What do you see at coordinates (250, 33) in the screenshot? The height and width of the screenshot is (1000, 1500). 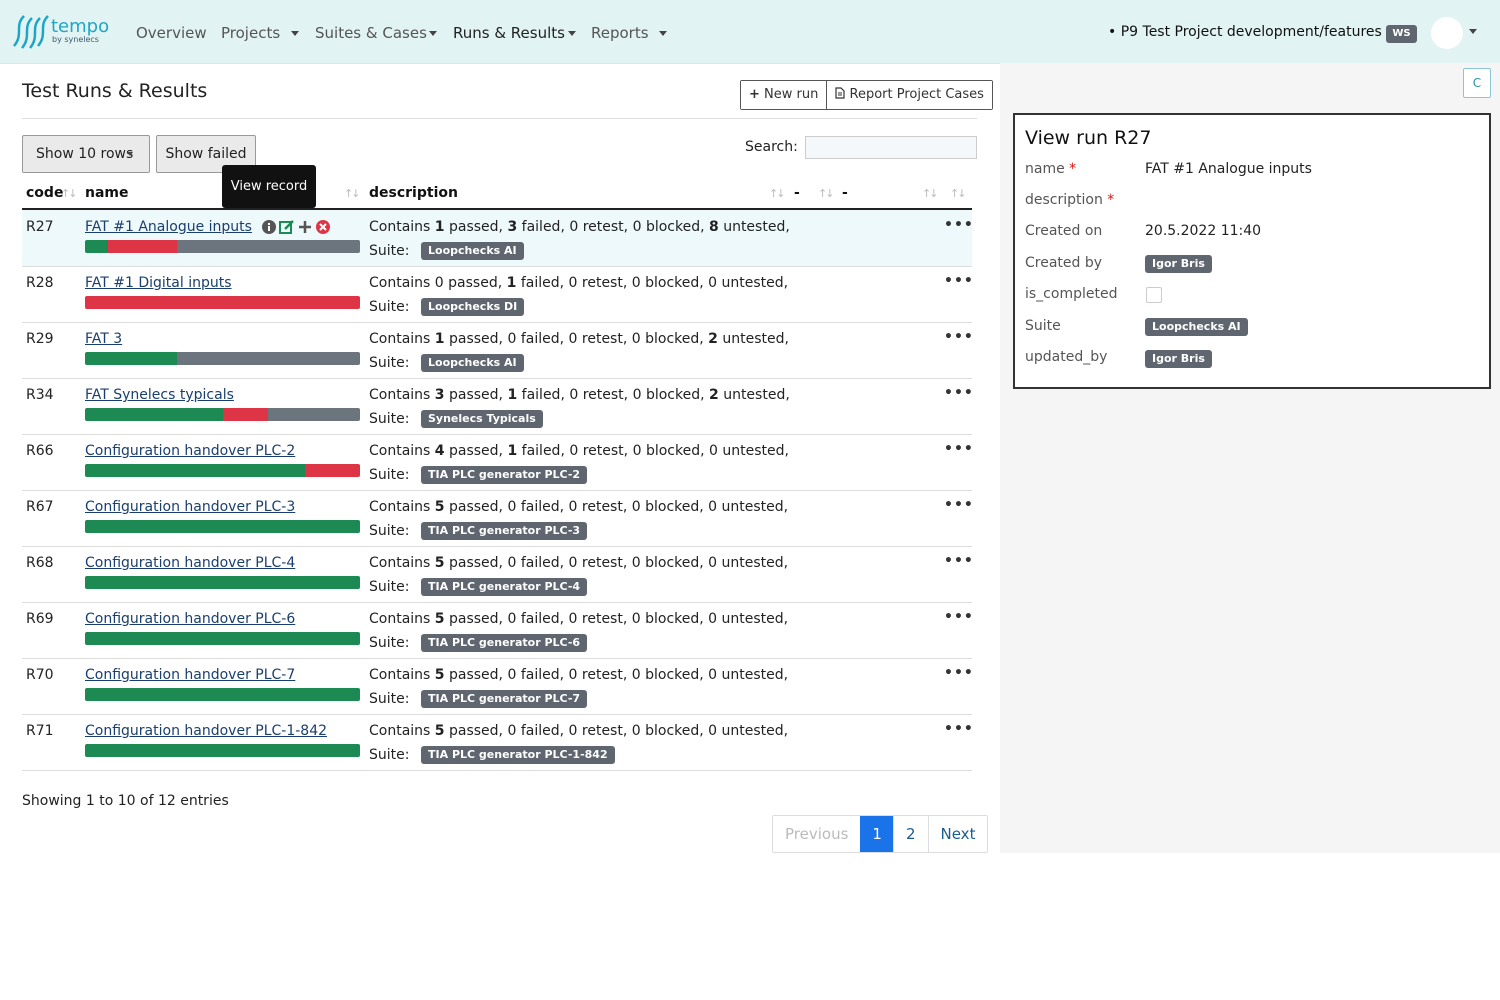 I see `nav-projects: Projects` at bounding box center [250, 33].